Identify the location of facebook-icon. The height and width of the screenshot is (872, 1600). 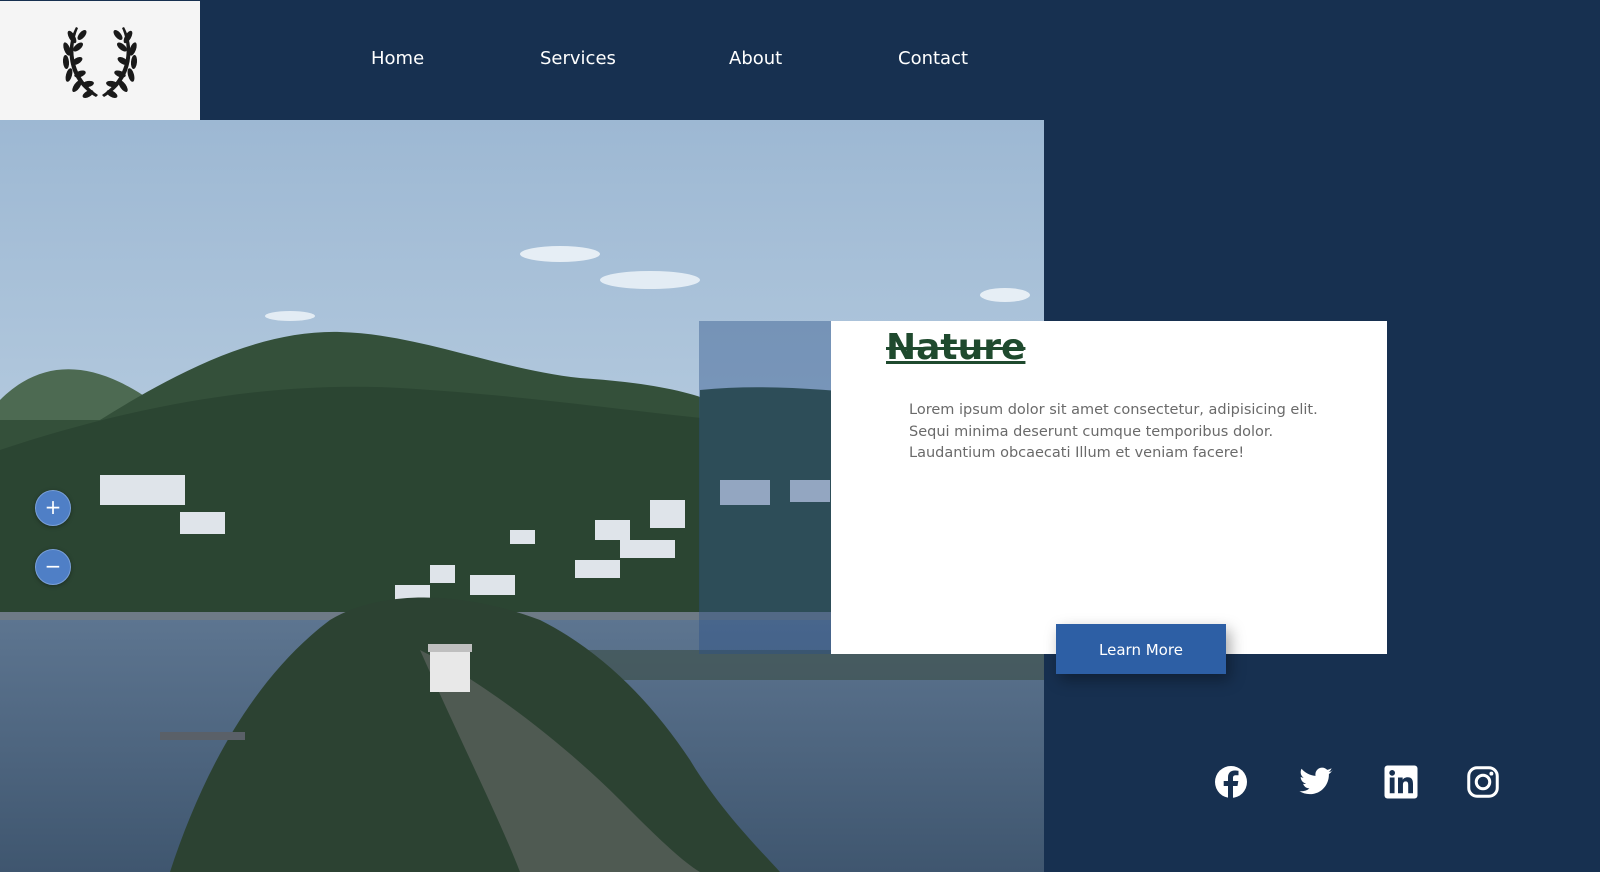
(1231, 782).